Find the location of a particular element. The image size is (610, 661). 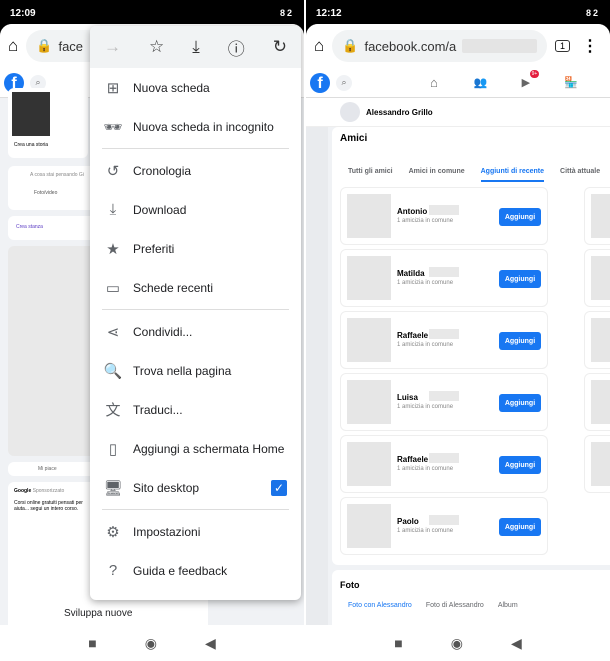

friend-card: Raffaele 1 amicizia in comune Aggiungi is located at coordinates (444, 340).